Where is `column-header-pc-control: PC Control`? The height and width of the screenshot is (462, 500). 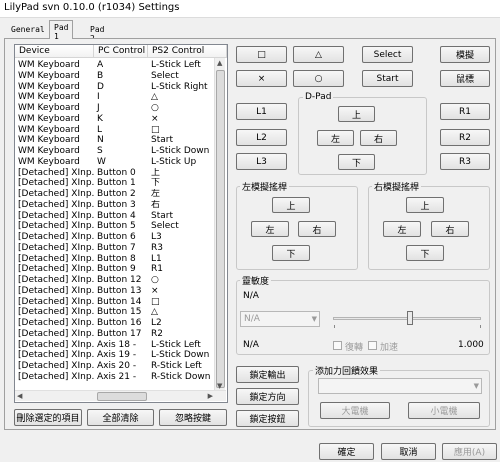 column-header-pc-control: PC Control is located at coordinates (121, 51).